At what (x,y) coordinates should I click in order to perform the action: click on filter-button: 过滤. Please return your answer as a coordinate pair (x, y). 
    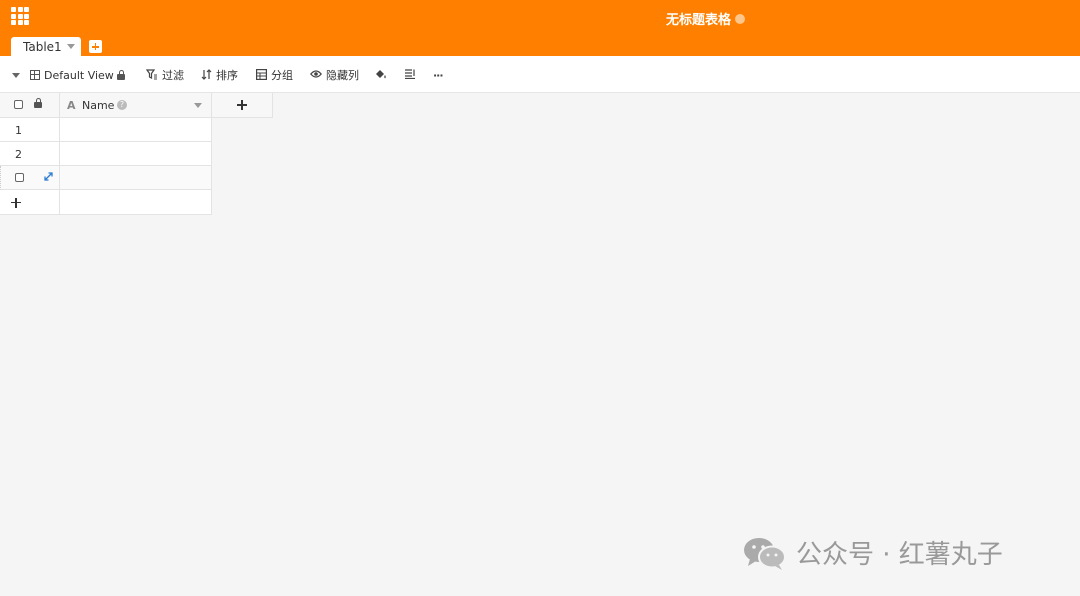
    Looking at the image, I should click on (164, 75).